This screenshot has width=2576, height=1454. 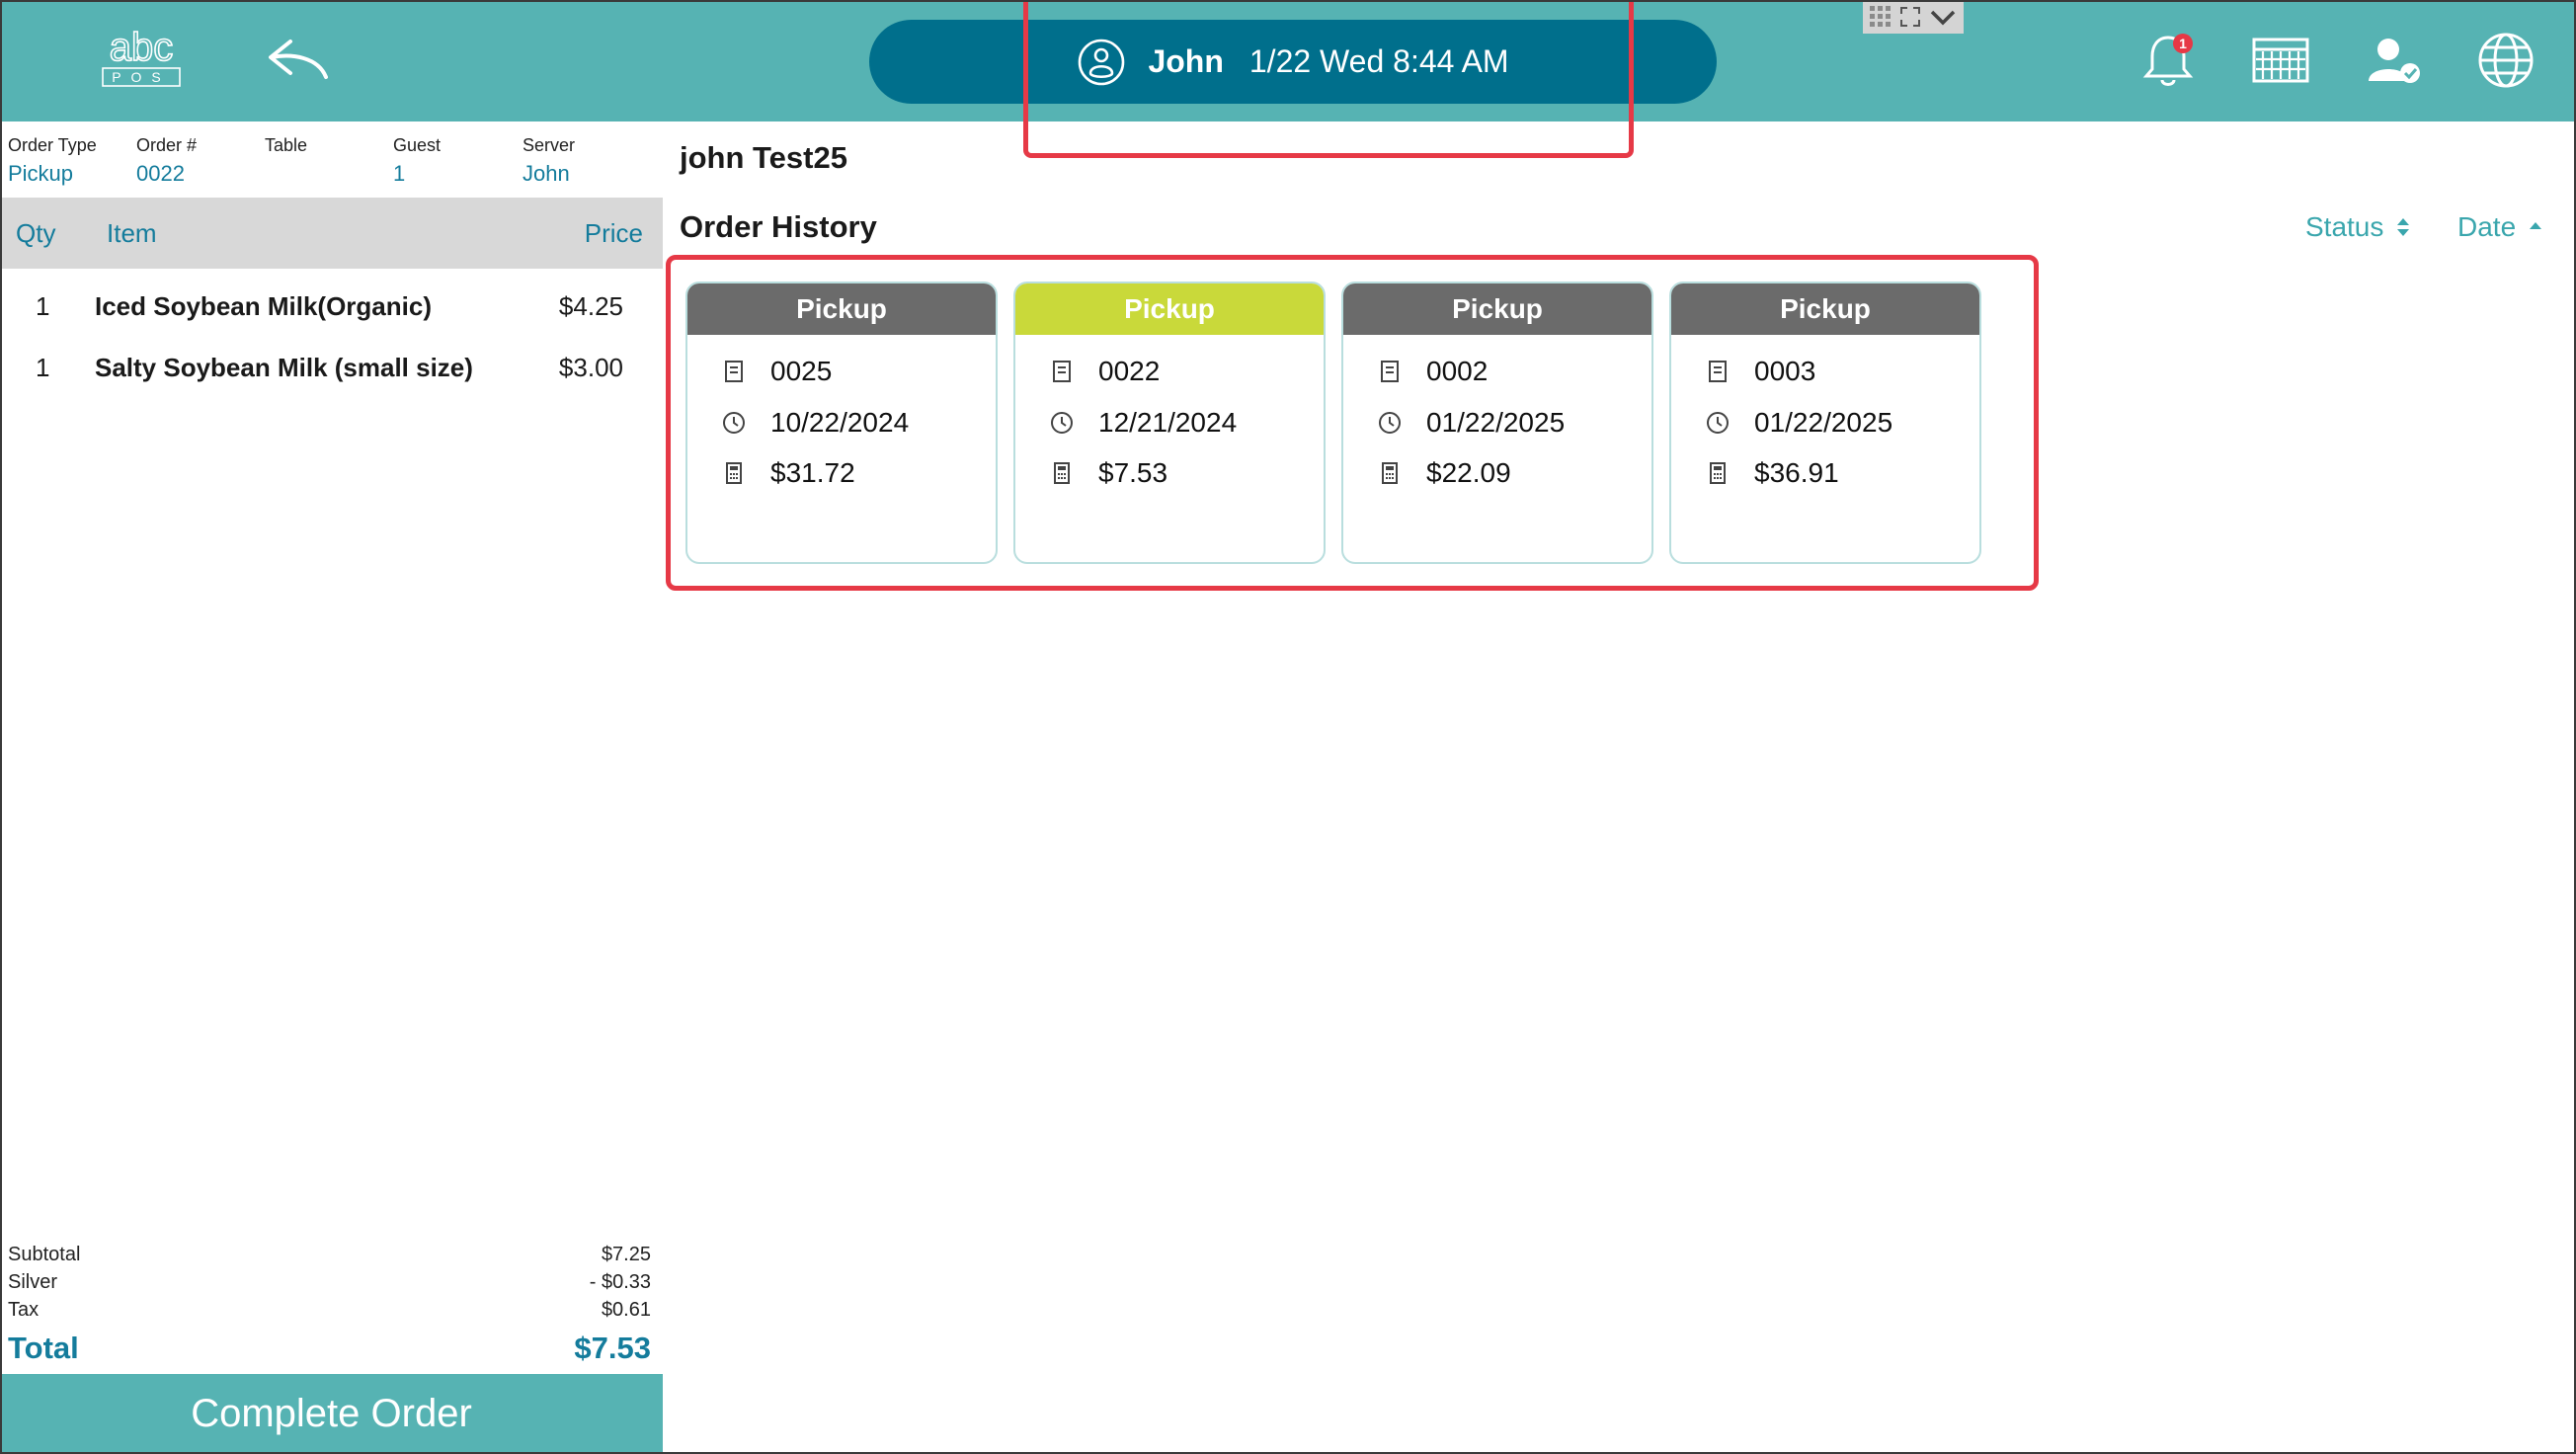 I want to click on subtotal-value: $7.25, so click(x=626, y=1254).